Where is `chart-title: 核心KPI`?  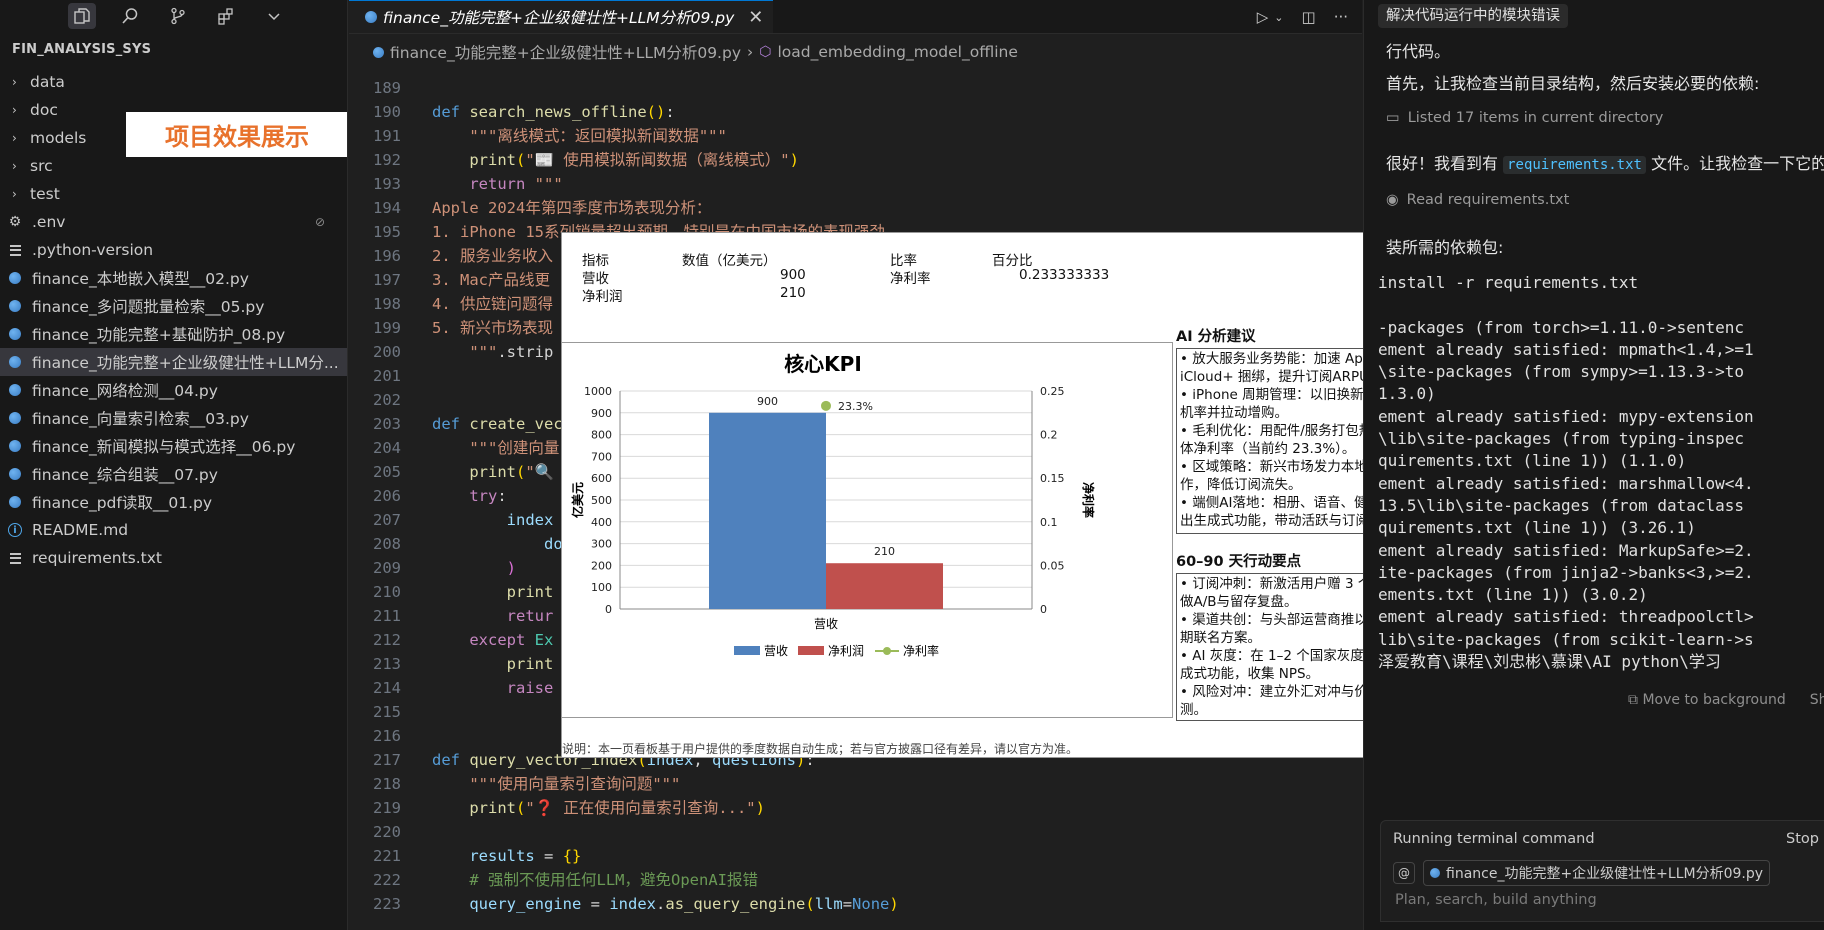
chart-title: 核心KPI is located at coordinates (823, 364).